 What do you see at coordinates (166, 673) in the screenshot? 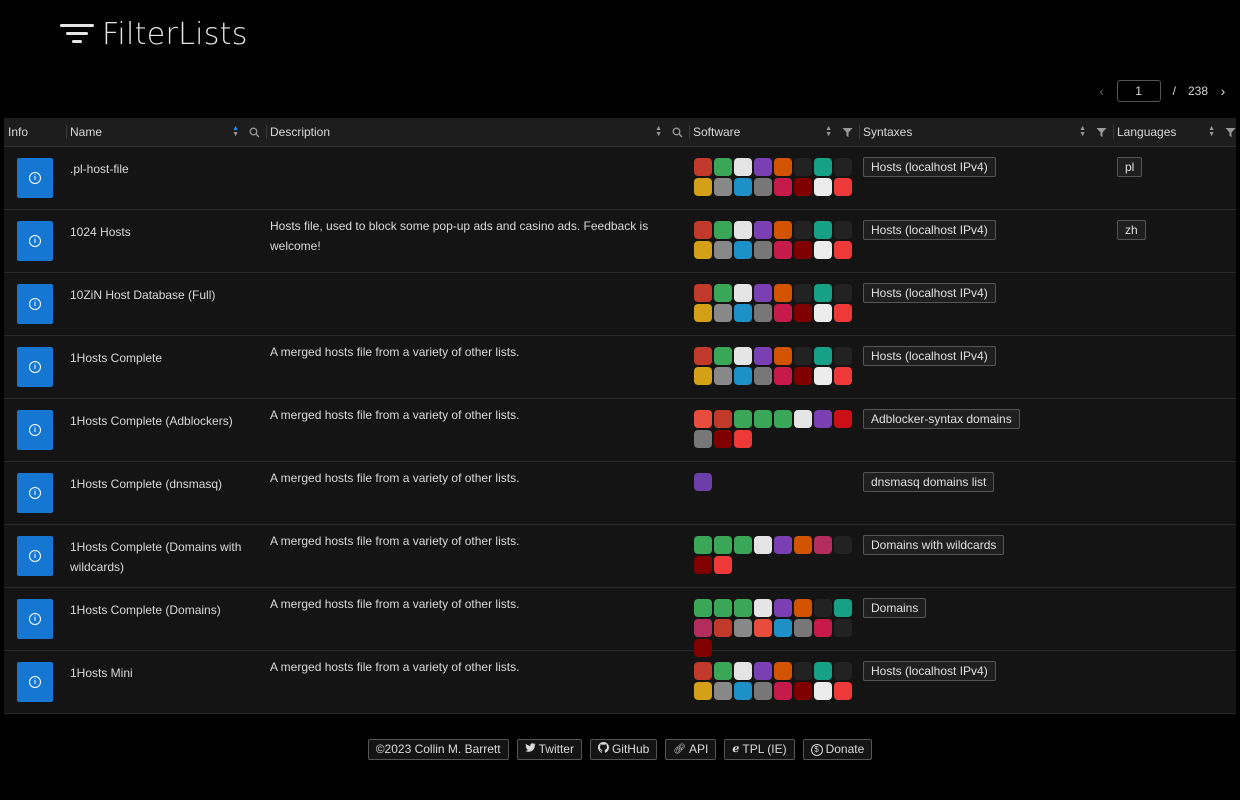
I see `list-name: 1Hosts Mini` at bounding box center [166, 673].